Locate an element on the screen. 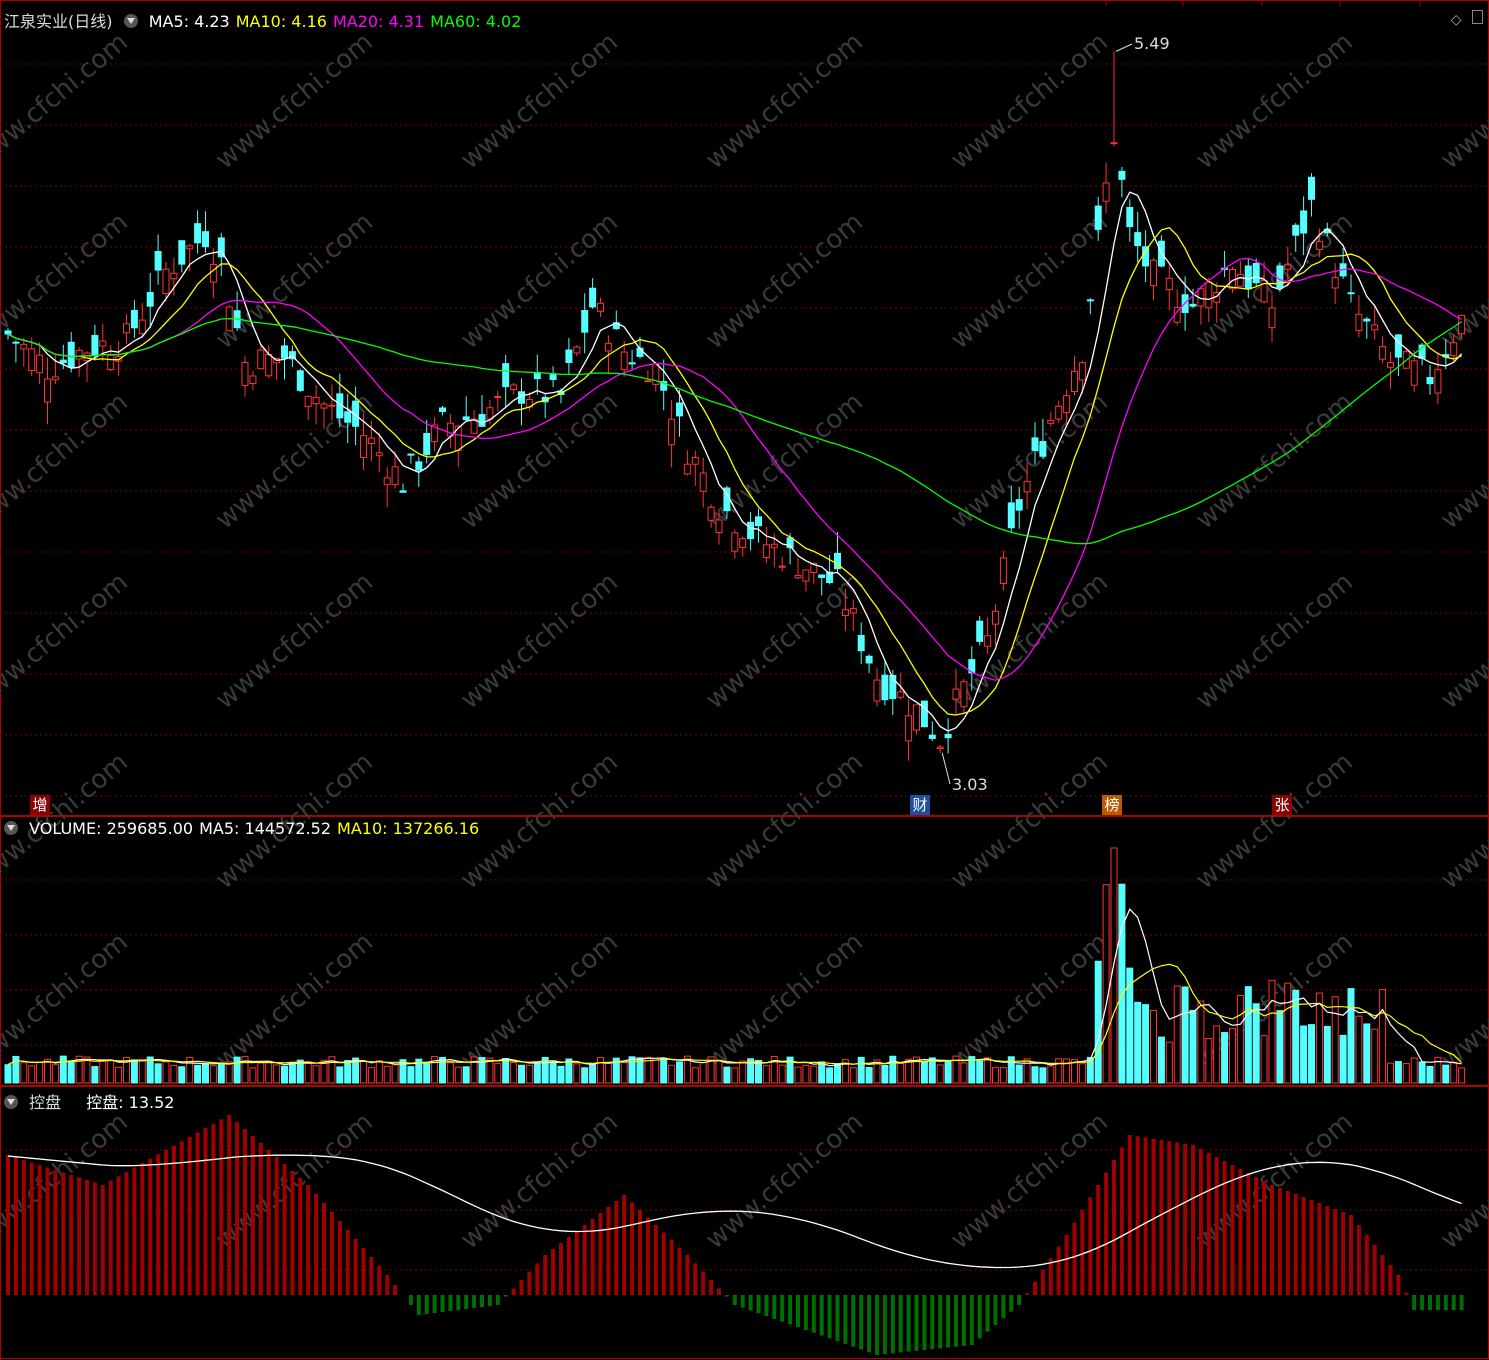 The width and height of the screenshot is (1489, 1360). indicator-name: 控盘 is located at coordinates (45, 1102).